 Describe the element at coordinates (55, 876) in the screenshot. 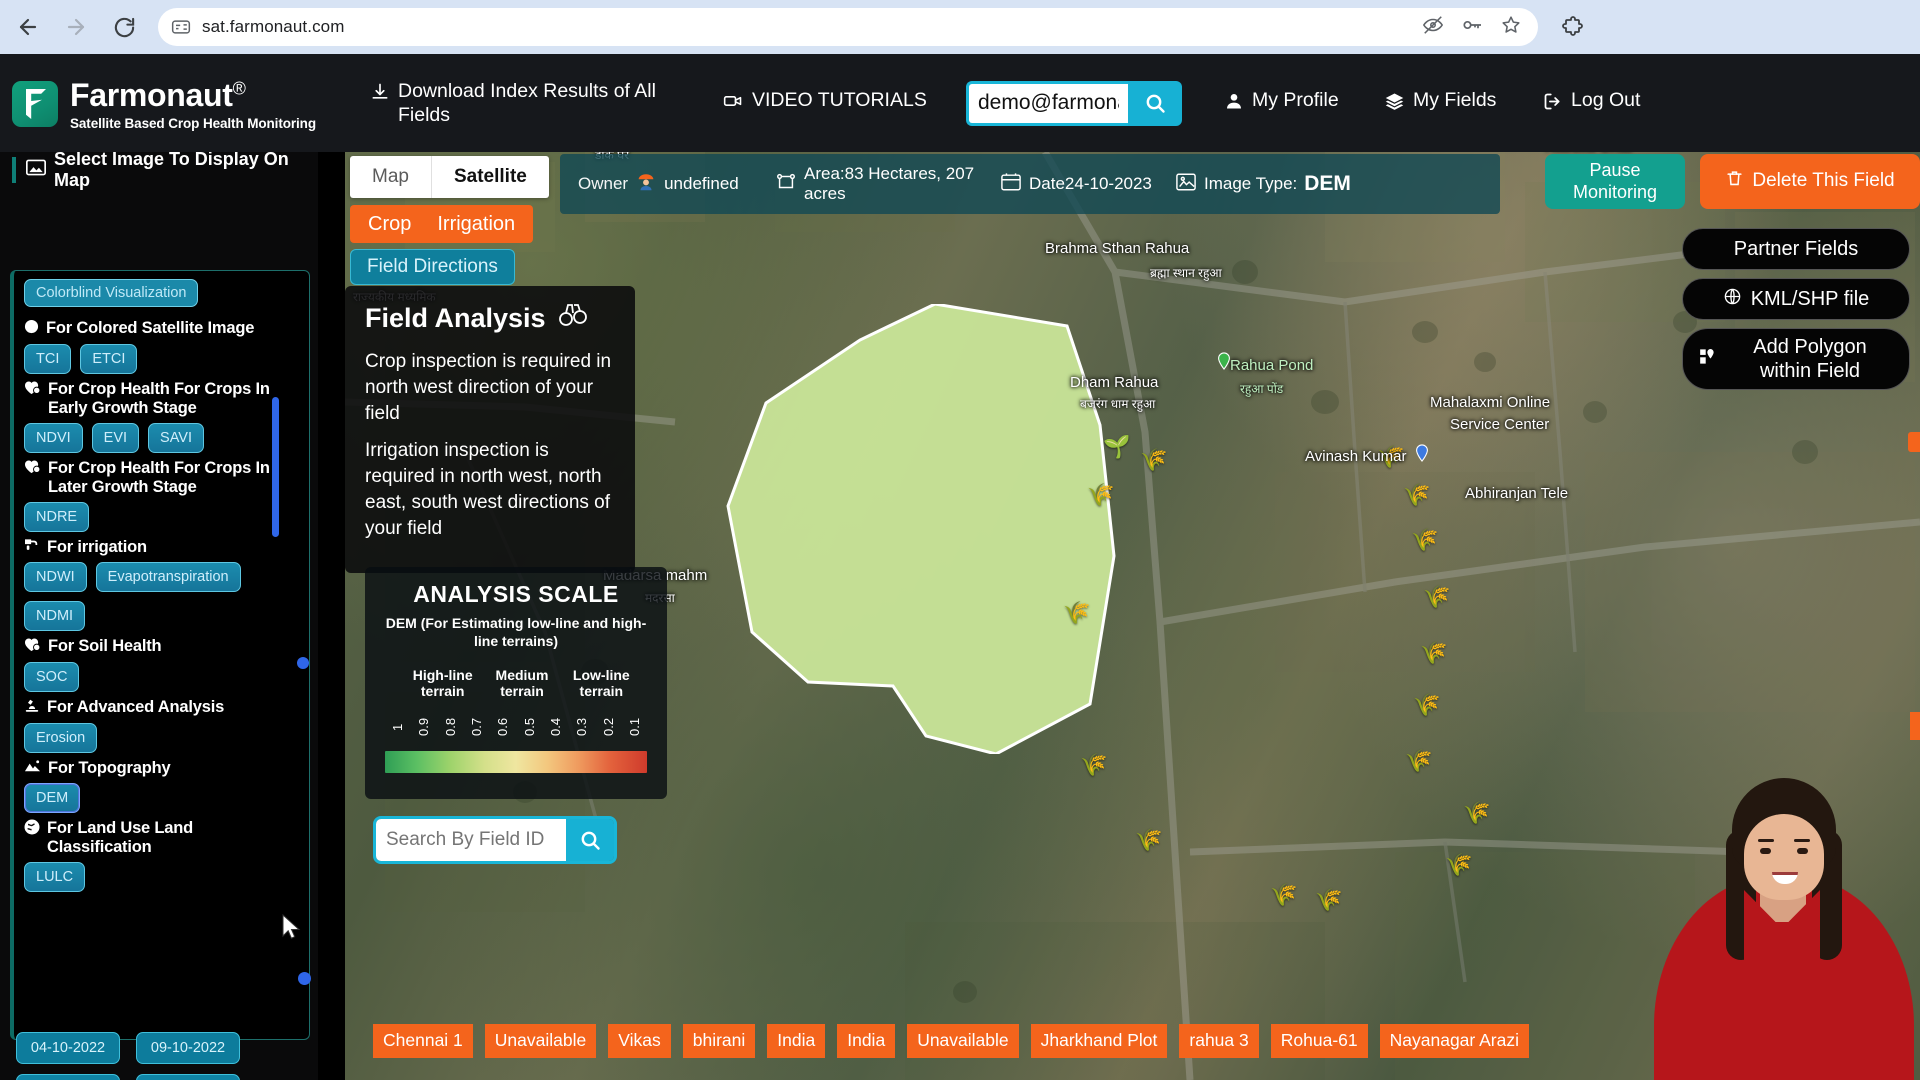

I see `index-pill-lulc: LULC` at that location.